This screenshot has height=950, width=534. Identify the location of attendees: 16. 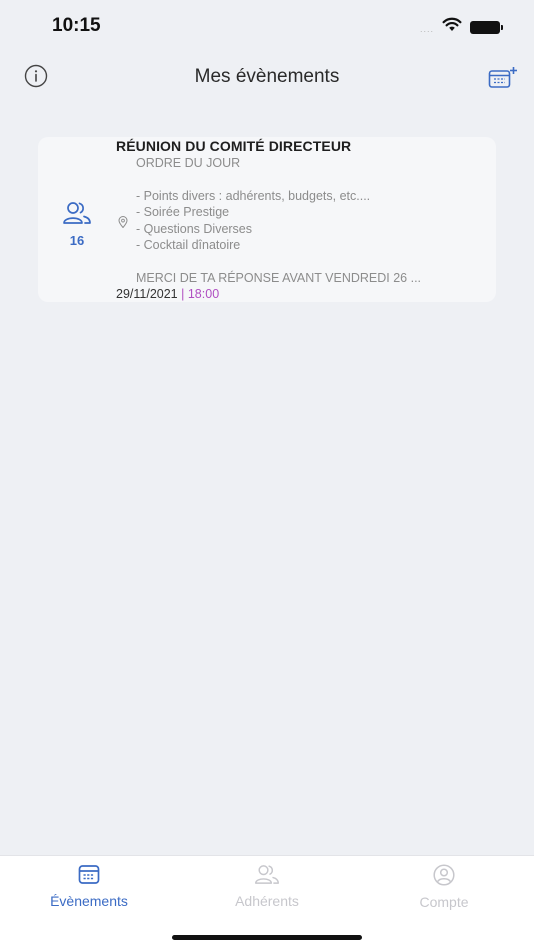
(77, 224).